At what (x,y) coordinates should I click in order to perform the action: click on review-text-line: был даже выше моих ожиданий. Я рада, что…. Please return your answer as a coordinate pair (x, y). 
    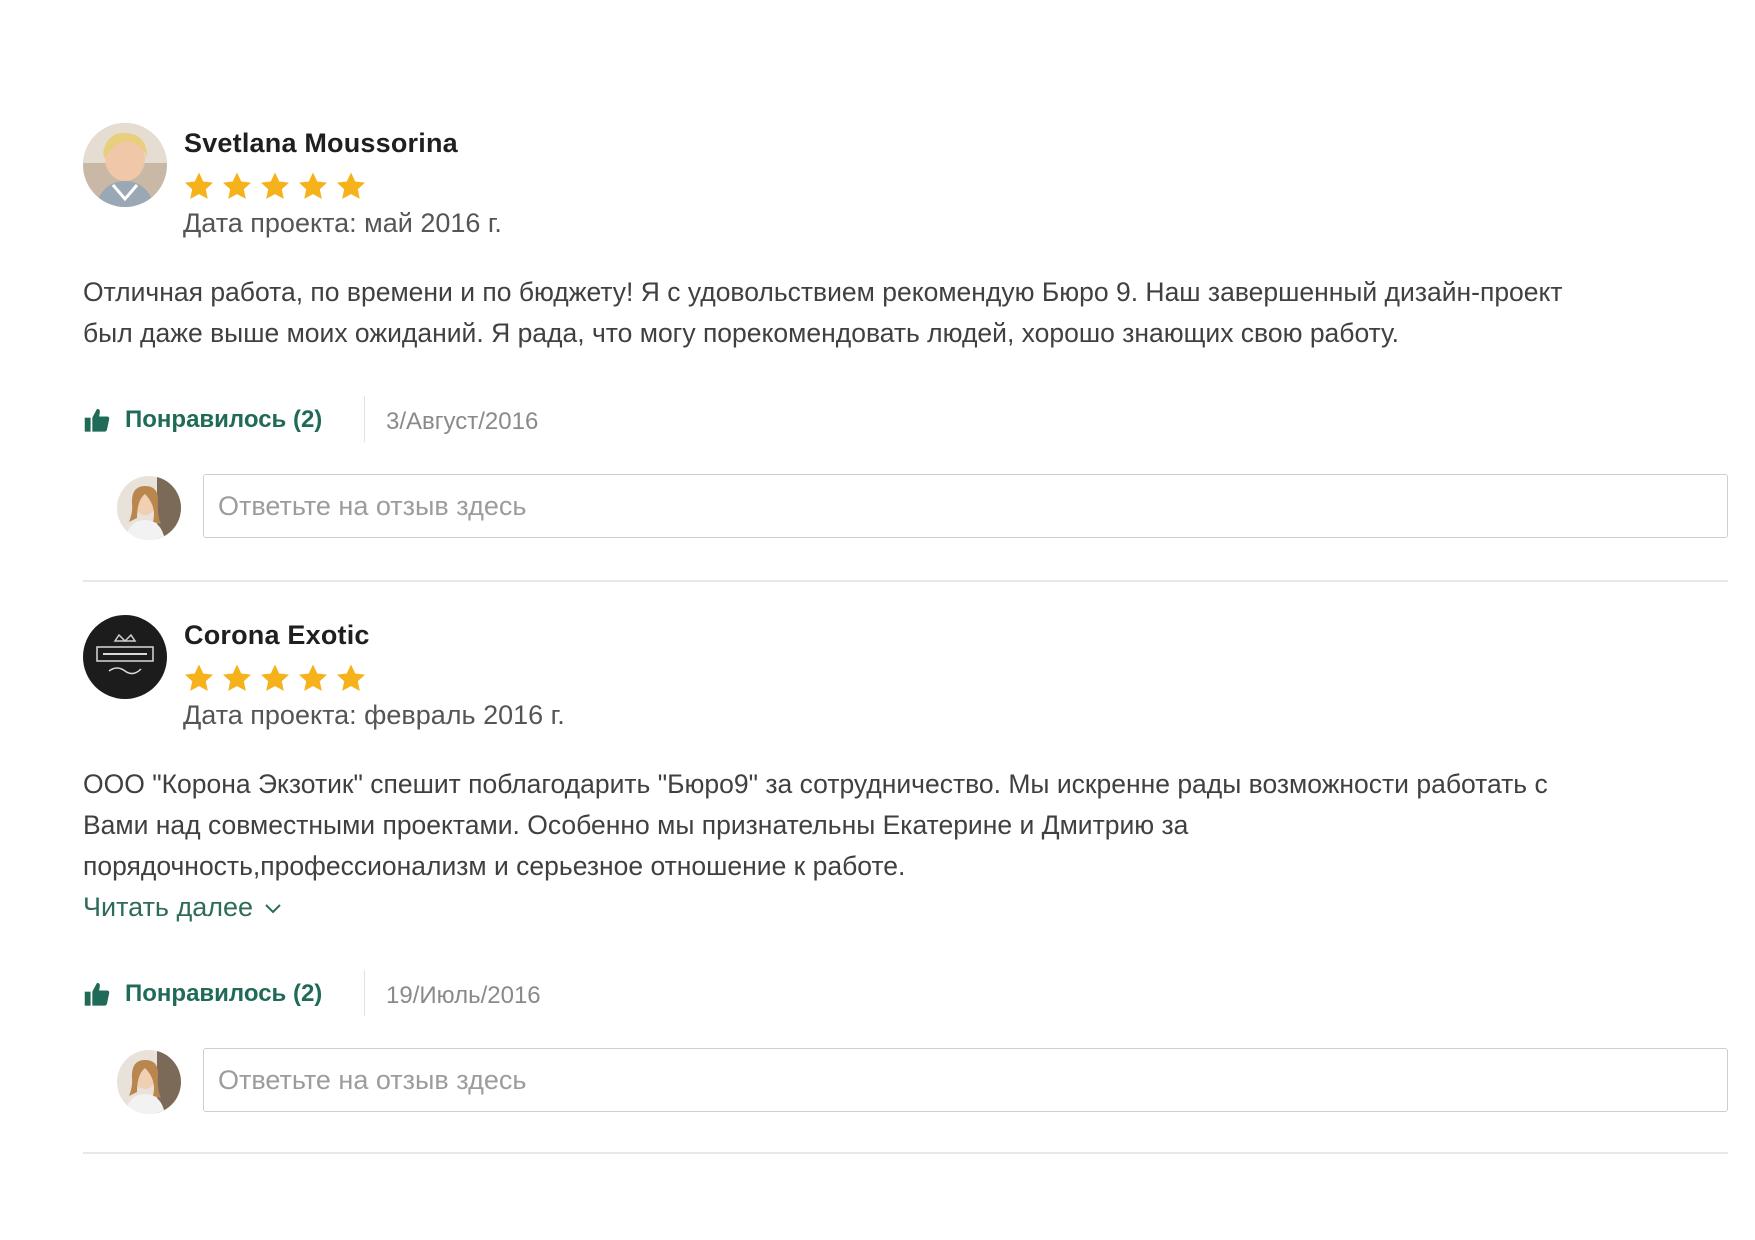
    Looking at the image, I should click on (741, 333).